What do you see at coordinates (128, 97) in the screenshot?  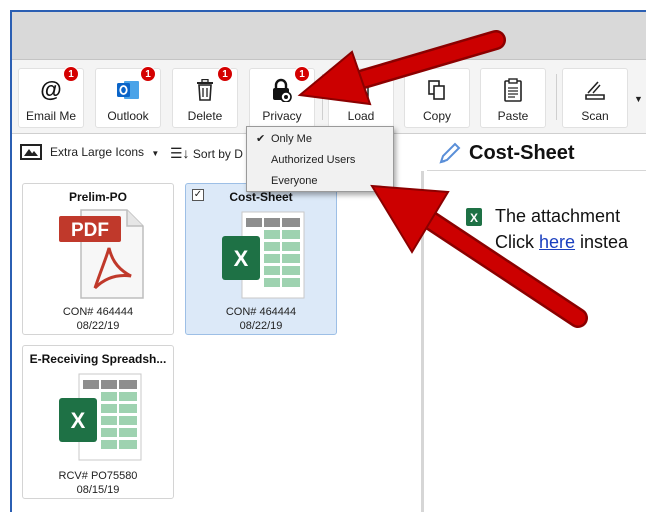 I see `outlook-button: Outlook 1` at bounding box center [128, 97].